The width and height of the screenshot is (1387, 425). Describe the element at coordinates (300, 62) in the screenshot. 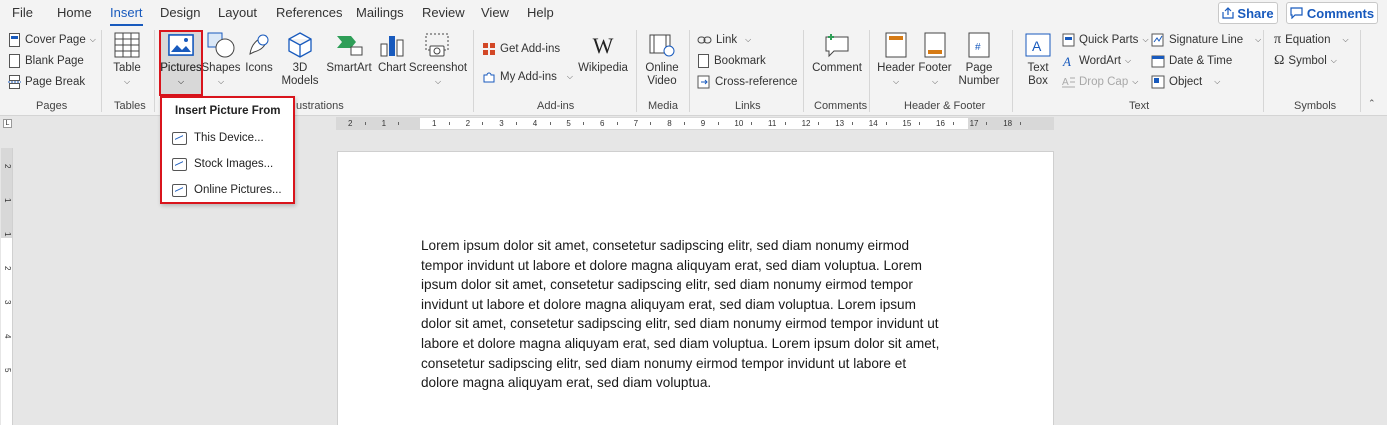

I see `3d-models-button: 3D Models` at that location.